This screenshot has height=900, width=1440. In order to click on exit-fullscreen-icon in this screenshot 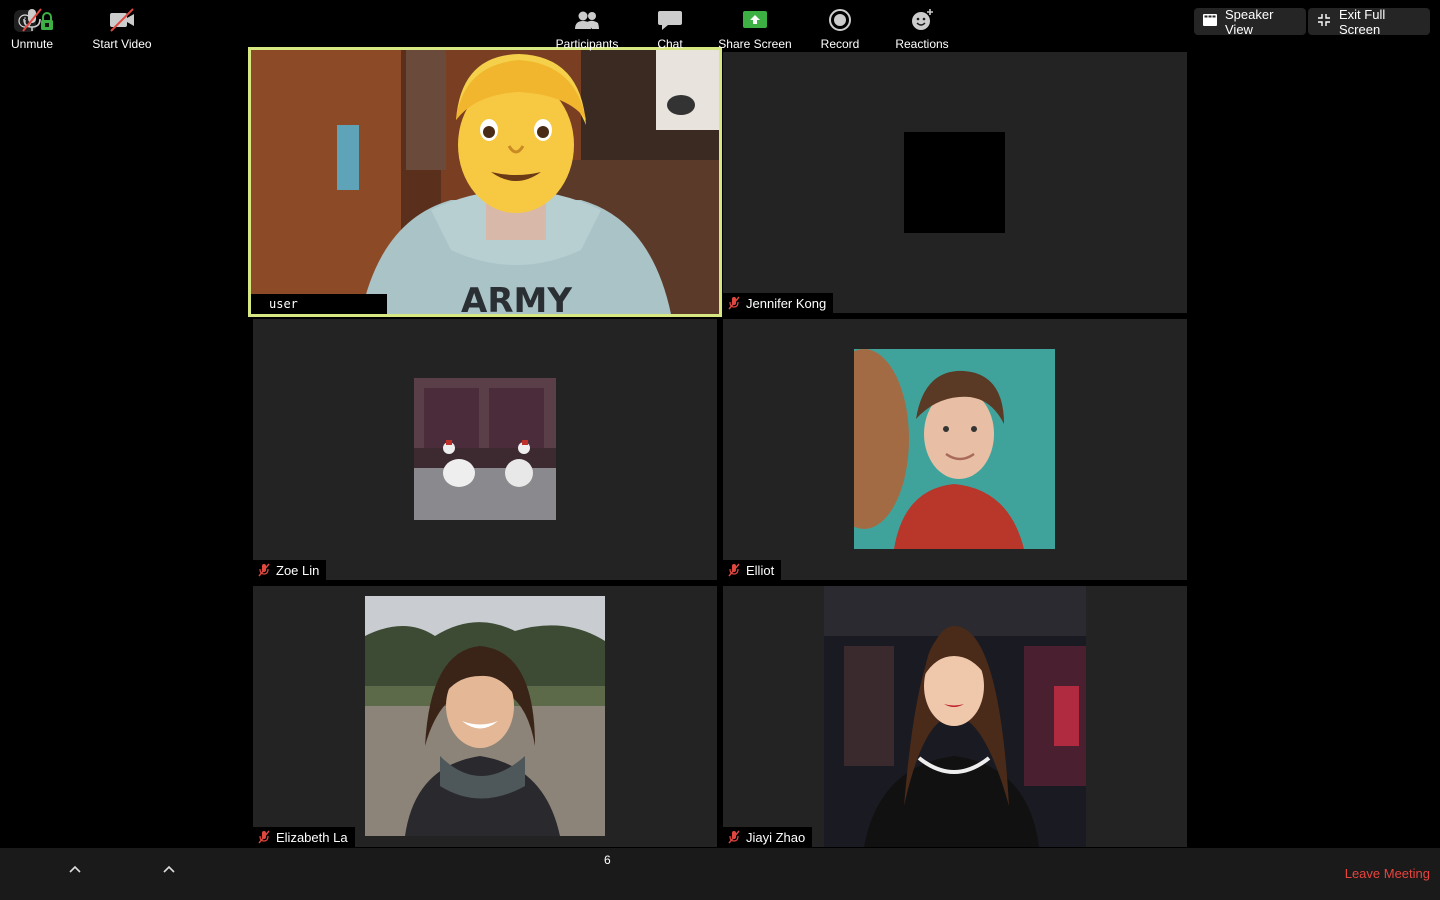, I will do `click(1324, 21)`.